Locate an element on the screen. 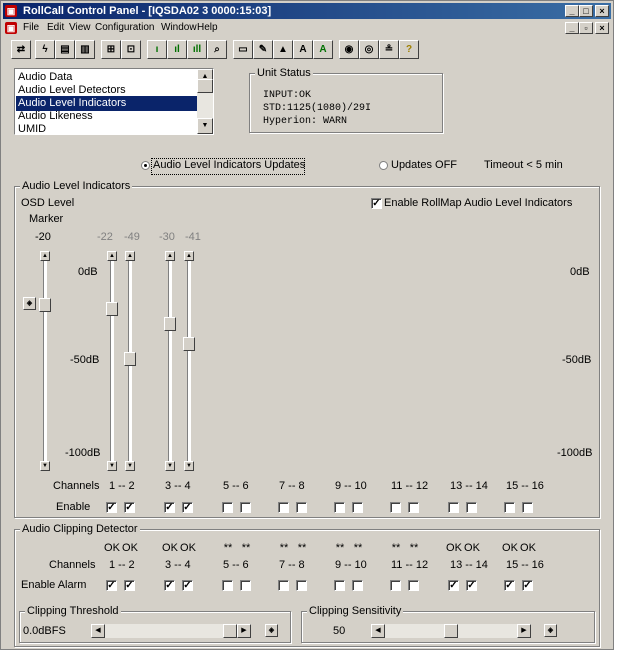 This screenshot has height=652, width=618. alarm-channel-5-checkbox is located at coordinates (227, 585).